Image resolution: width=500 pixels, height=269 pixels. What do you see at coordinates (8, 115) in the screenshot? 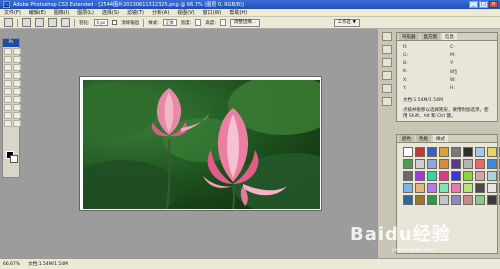
I see `path-select-tool-icon` at bounding box center [8, 115].